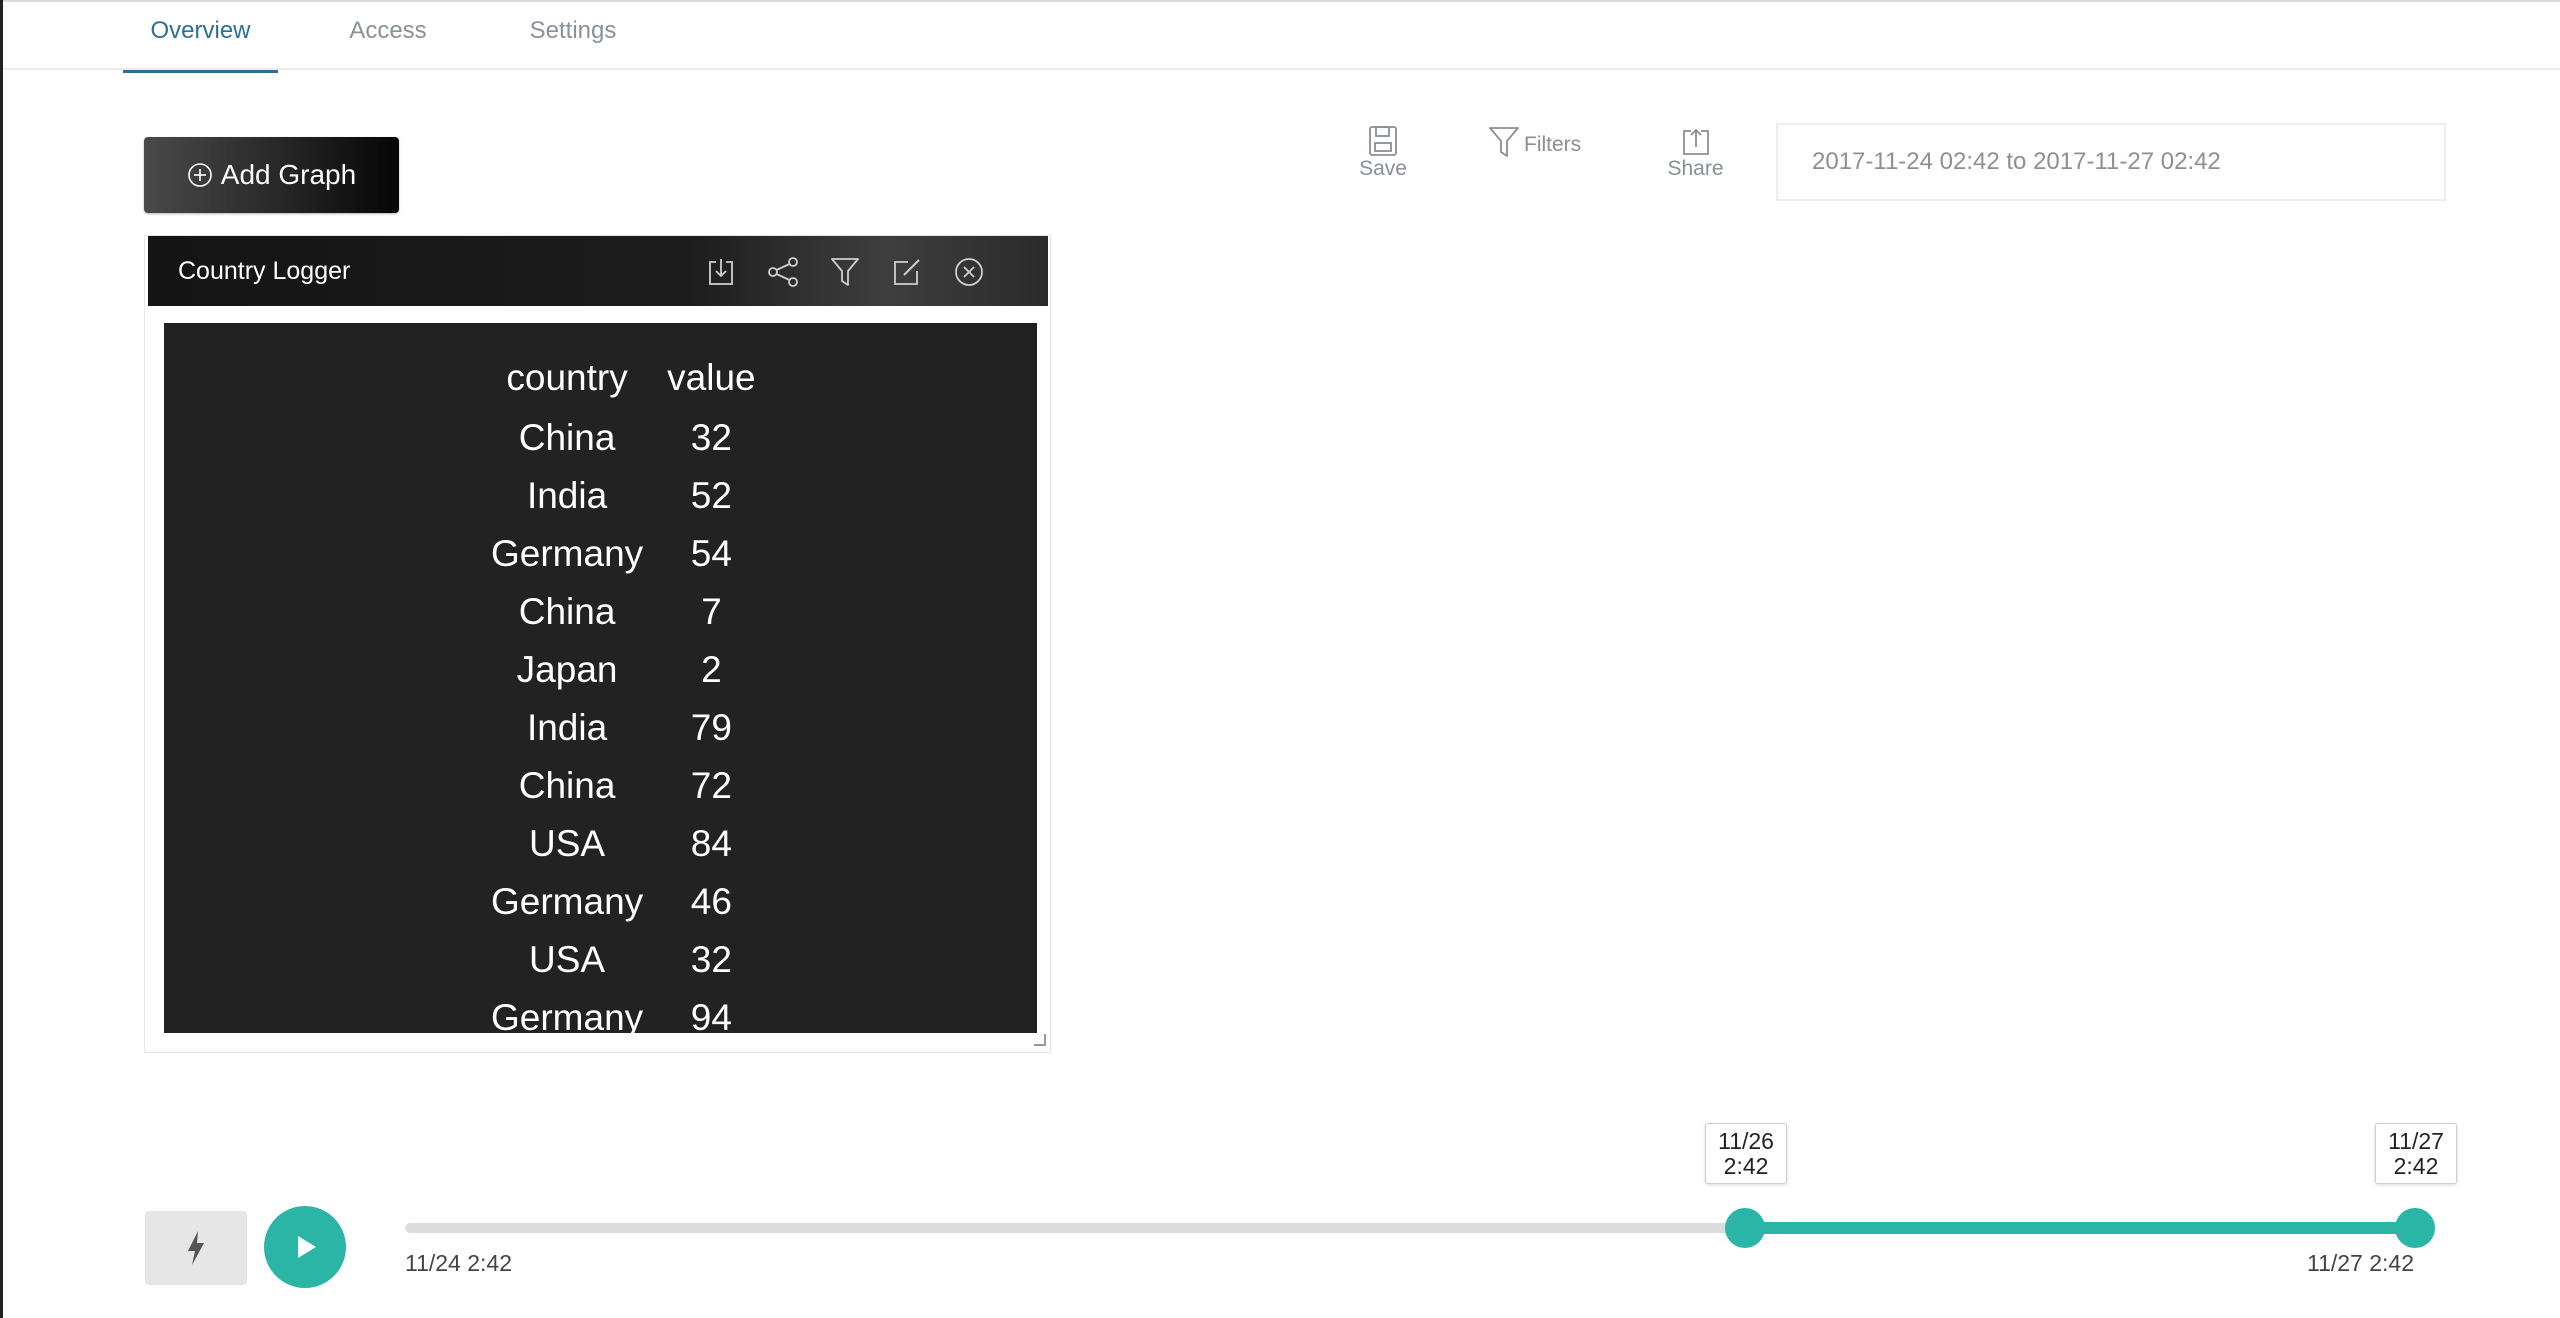 This screenshot has width=2560, height=1318. What do you see at coordinates (1695, 168) in the screenshot?
I see `share-label: Share` at bounding box center [1695, 168].